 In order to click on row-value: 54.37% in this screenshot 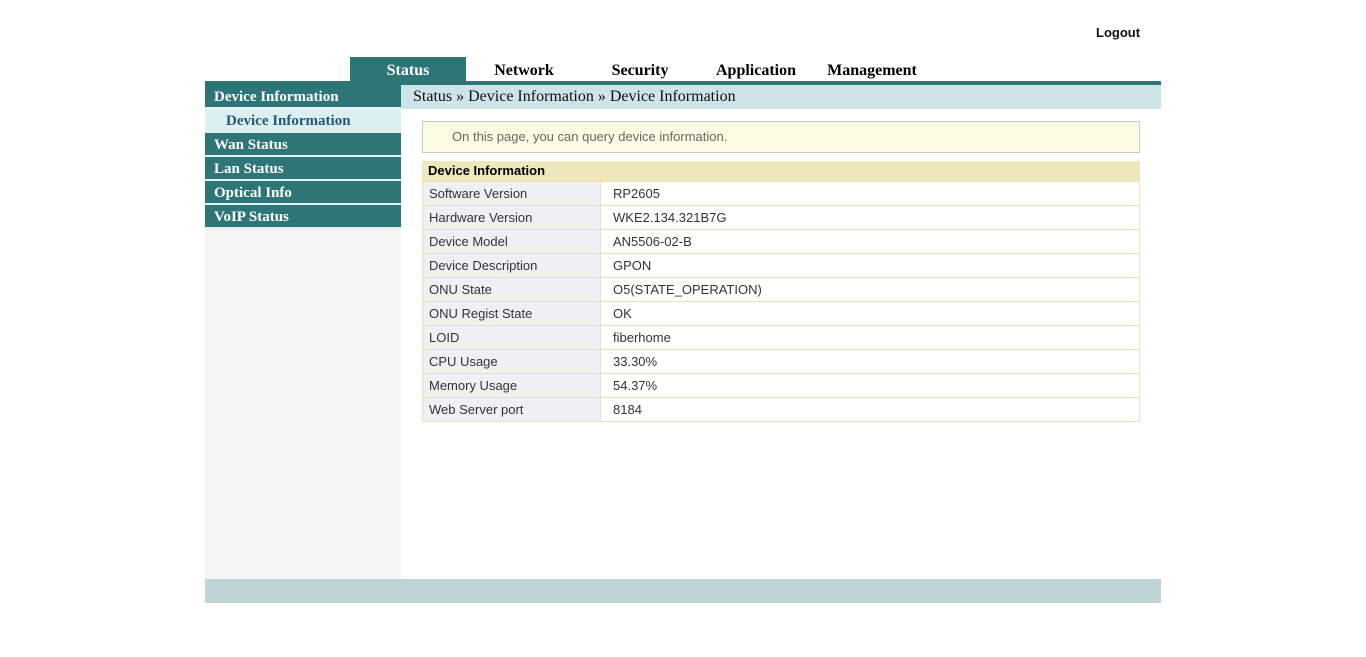, I will do `click(870, 385)`.